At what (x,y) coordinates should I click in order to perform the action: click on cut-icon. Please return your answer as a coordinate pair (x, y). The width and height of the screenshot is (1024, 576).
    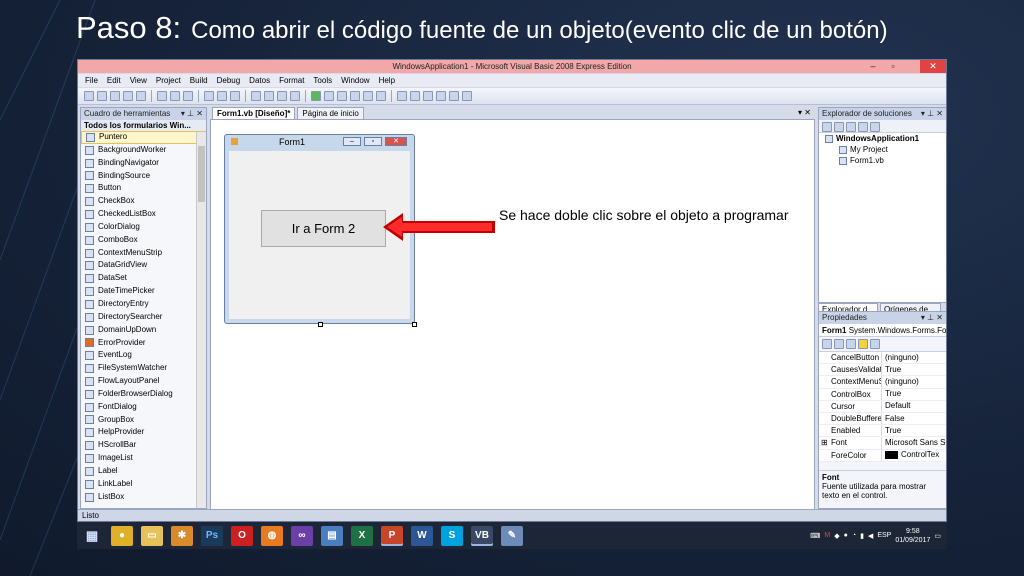
    Looking at the image, I should click on (162, 96).